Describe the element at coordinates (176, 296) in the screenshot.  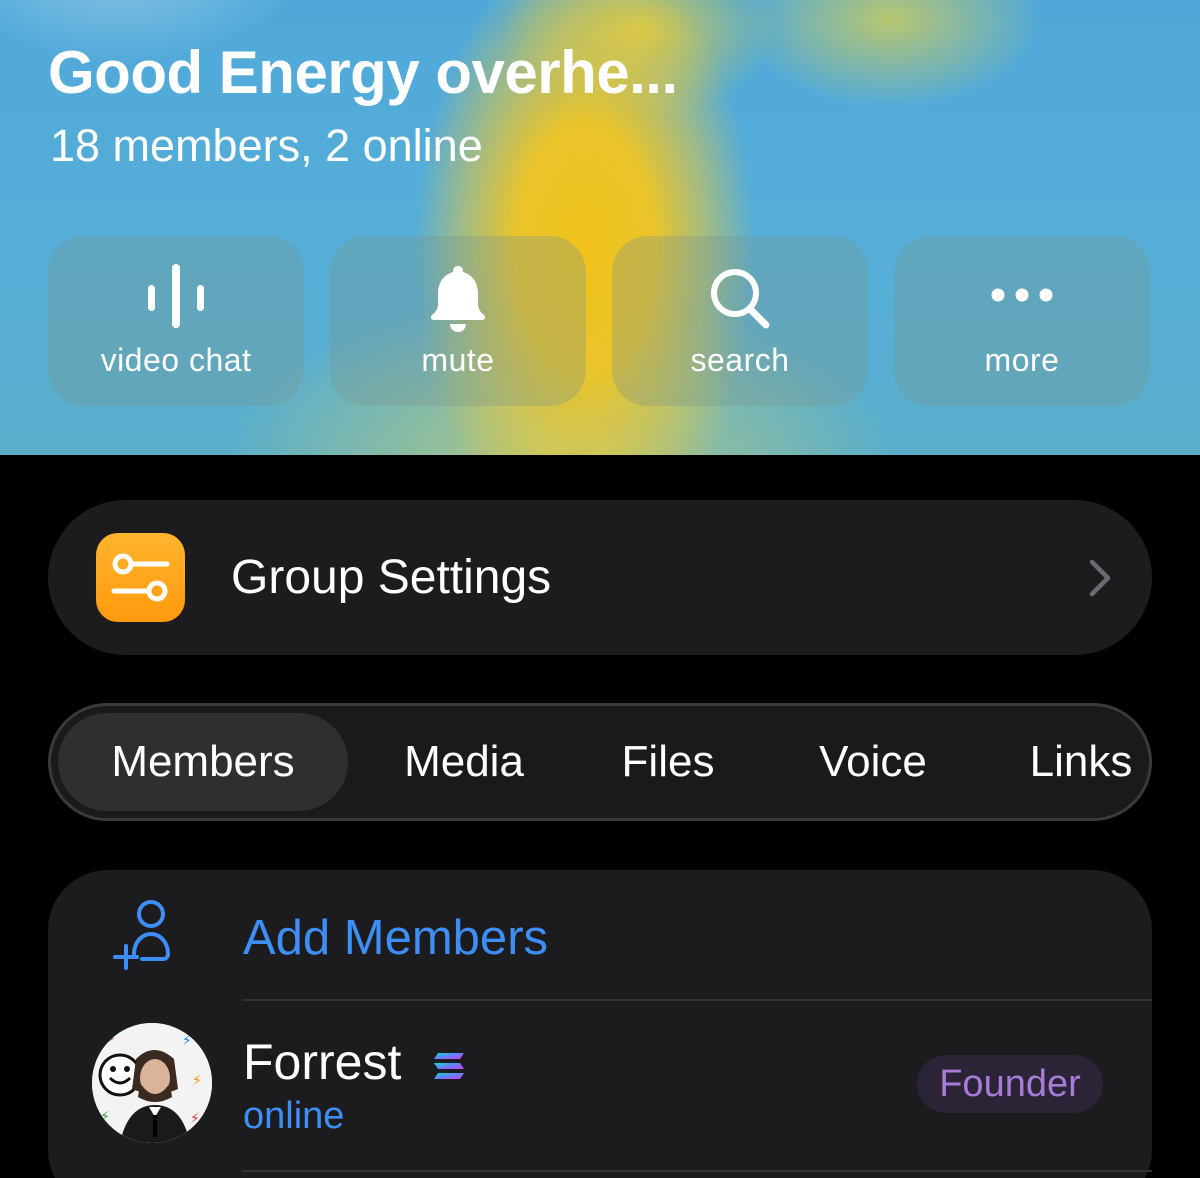
I see `voice-chat-icon` at that location.